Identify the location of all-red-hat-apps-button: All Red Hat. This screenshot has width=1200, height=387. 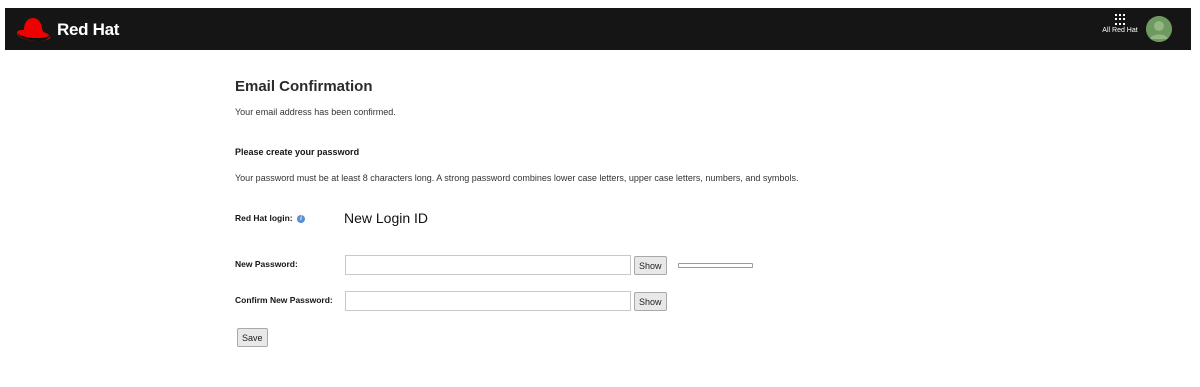
(1120, 24).